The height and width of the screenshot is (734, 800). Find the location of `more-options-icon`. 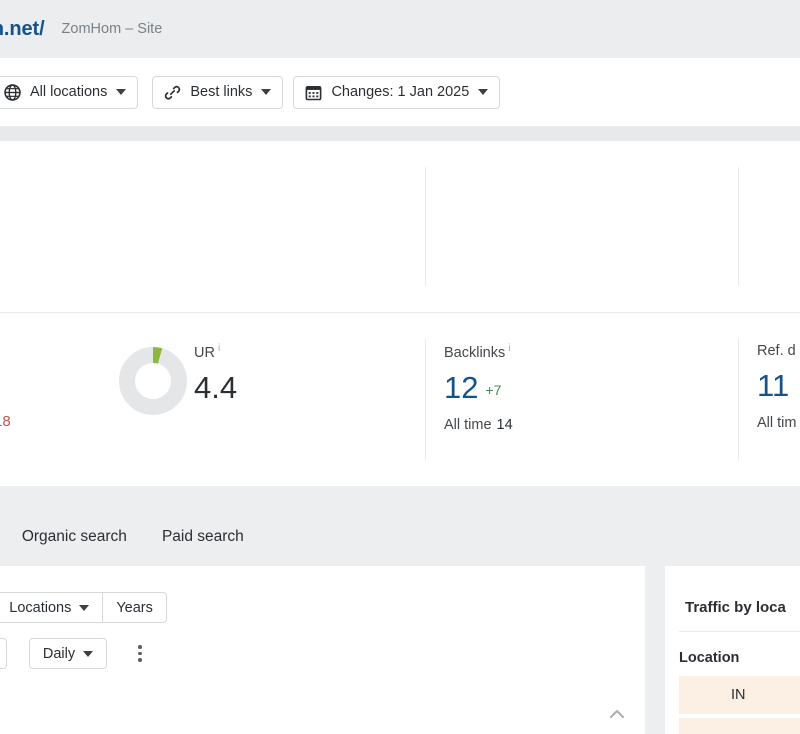

more-options-icon is located at coordinates (140, 654).